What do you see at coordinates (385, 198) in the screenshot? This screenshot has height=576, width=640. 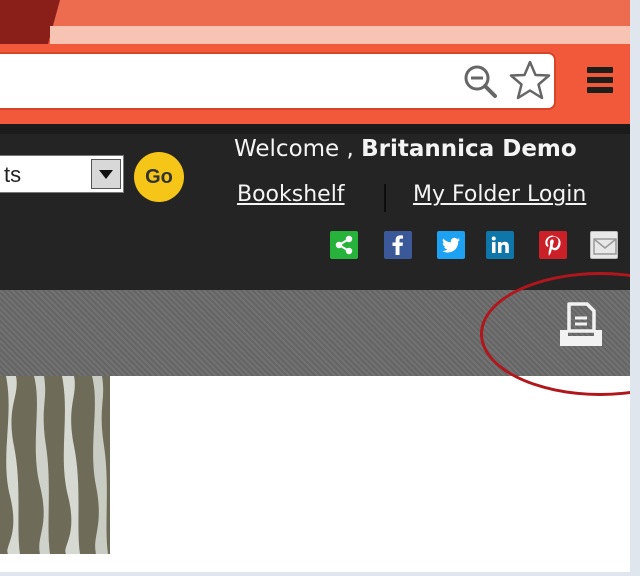 I see `link-divider` at bounding box center [385, 198].